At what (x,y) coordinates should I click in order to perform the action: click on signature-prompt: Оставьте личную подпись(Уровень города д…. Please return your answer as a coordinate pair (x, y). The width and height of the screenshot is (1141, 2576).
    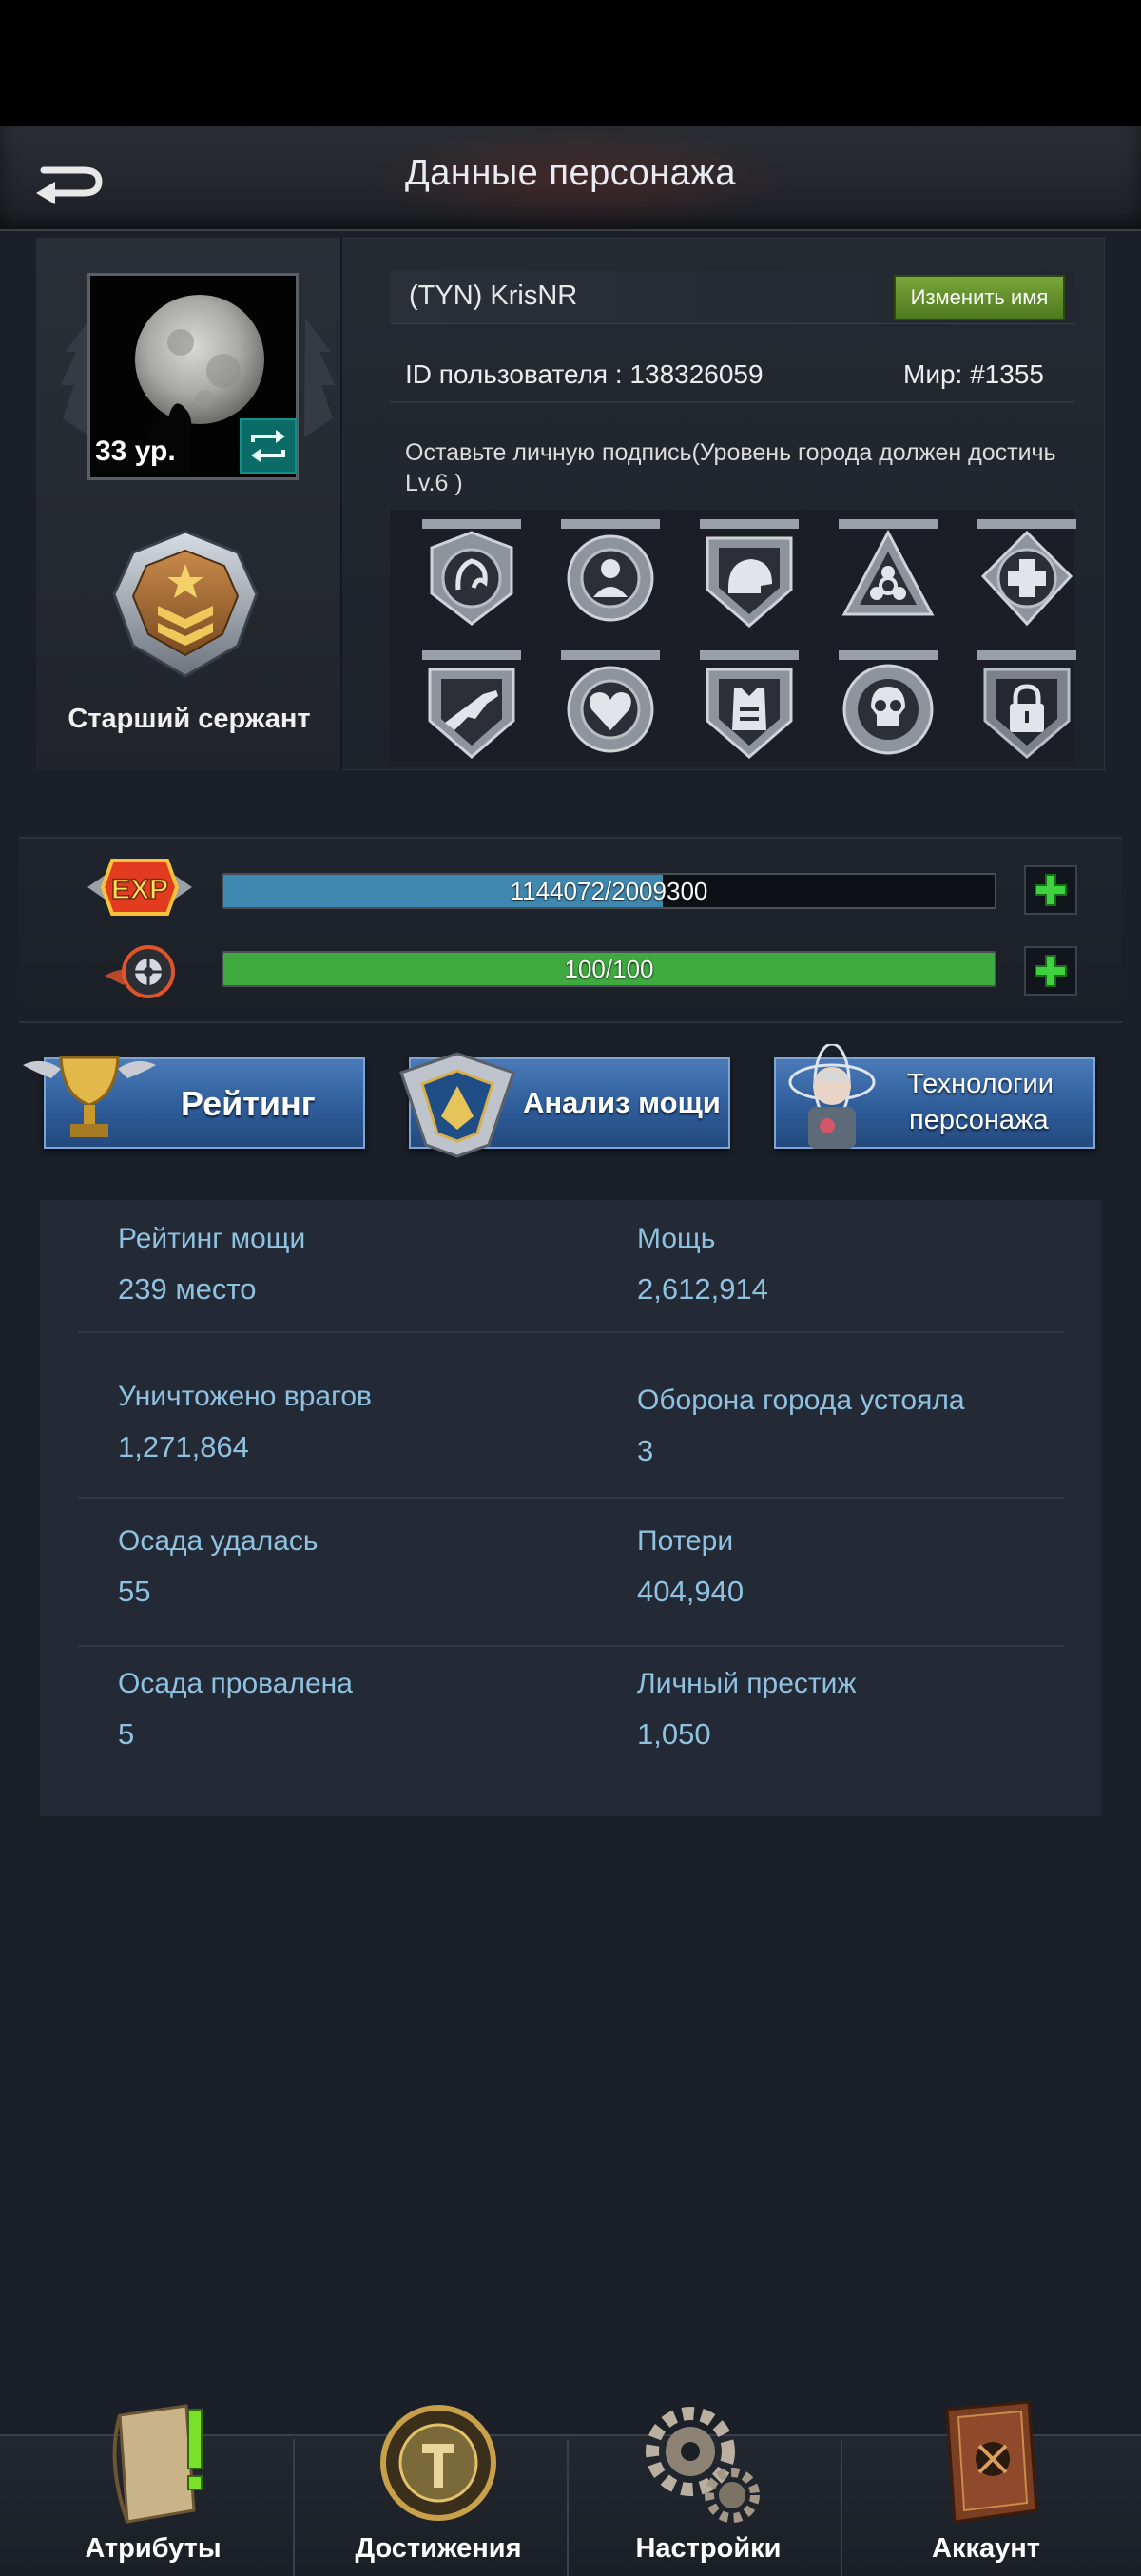
    Looking at the image, I should click on (742, 467).